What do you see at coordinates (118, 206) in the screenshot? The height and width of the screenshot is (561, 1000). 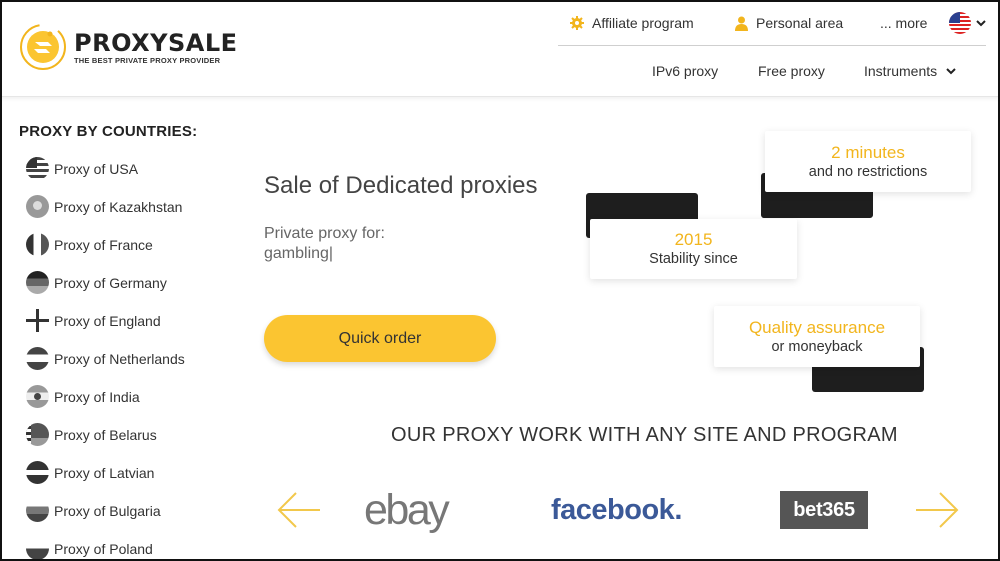 I see `sidebar-item-label: Proxy of Kazakhstan` at bounding box center [118, 206].